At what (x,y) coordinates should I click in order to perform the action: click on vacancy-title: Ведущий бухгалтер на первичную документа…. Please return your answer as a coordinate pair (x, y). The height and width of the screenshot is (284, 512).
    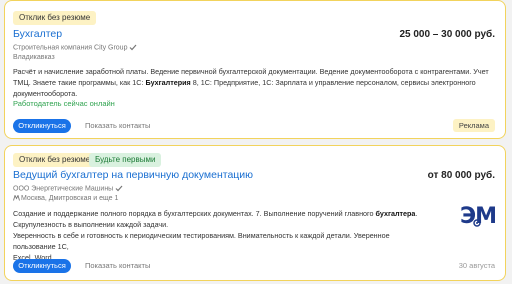
    Looking at the image, I should click on (133, 175).